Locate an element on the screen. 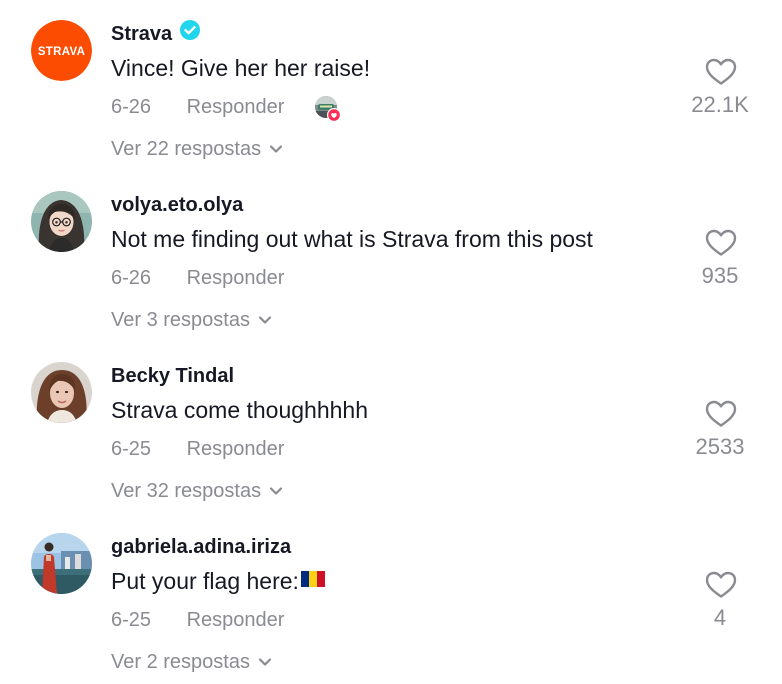  username-label: gabriela.adina.iriza is located at coordinates (201, 547).